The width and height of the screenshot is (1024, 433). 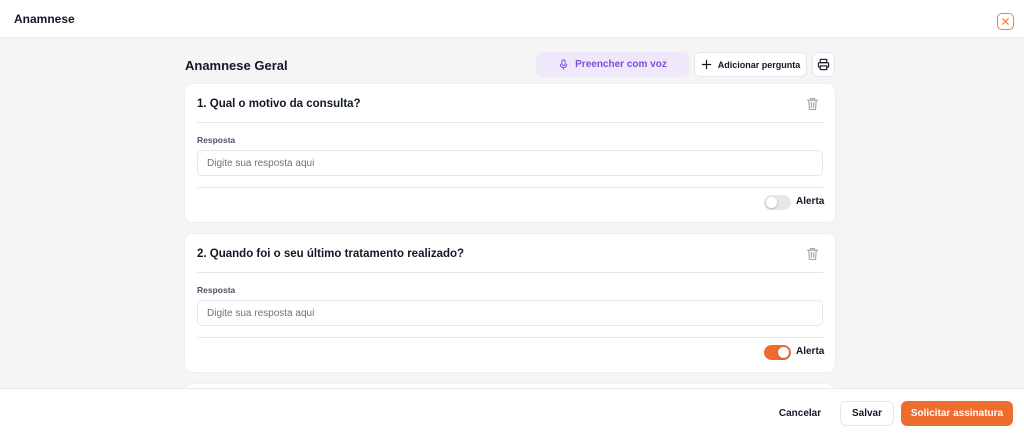 I want to click on voice-fill-button: Preencher com voz, so click(x=612, y=64).